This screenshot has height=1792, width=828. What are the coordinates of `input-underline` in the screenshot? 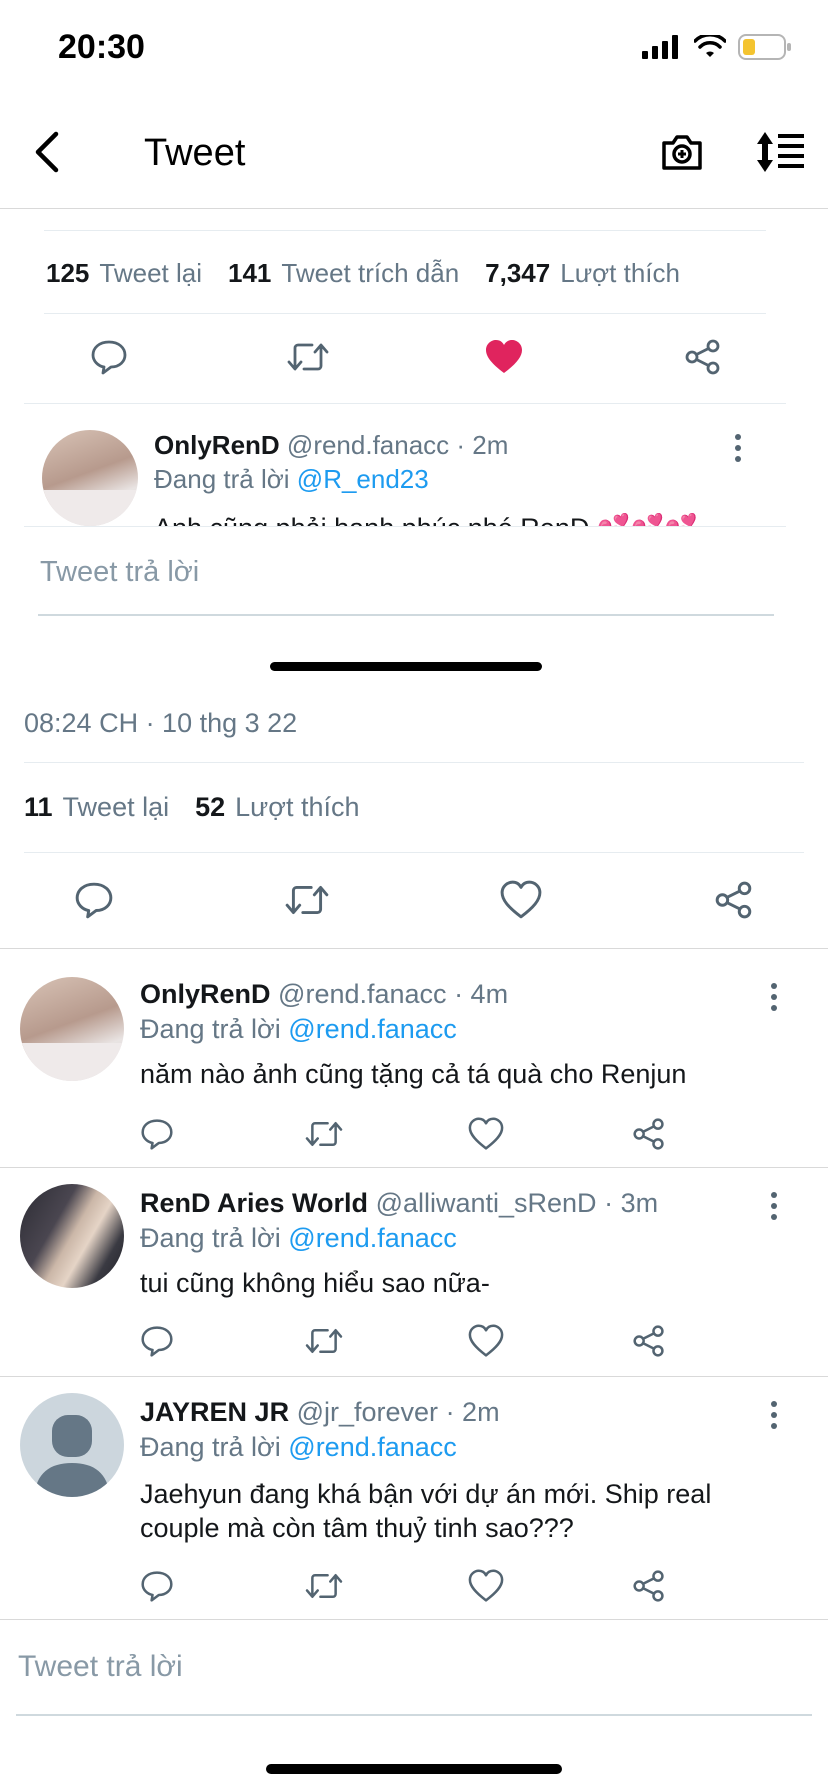 It's located at (414, 1715).